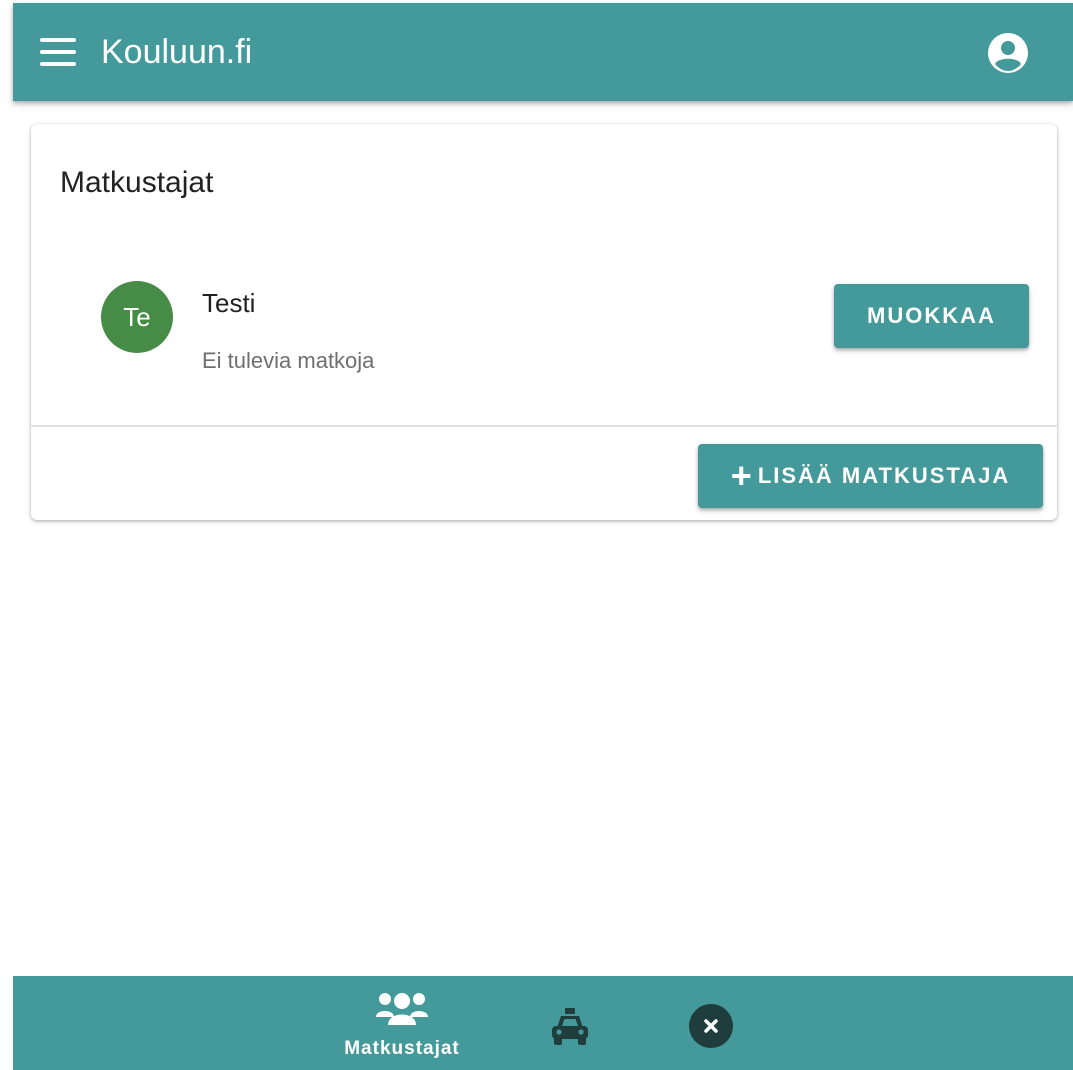 Image resolution: width=1073 pixels, height=1070 pixels. What do you see at coordinates (884, 475) in the screenshot?
I see `add-passenger-label: LISÄÄ MATKUSTAJA` at bounding box center [884, 475].